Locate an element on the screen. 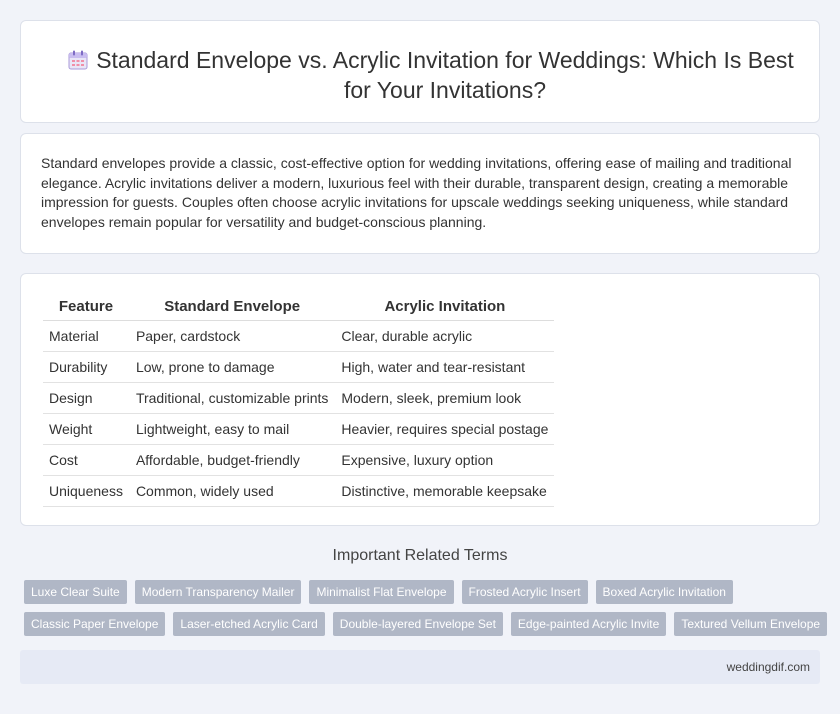 The image size is (840, 714). table-cell: Affordable, budget-friendly is located at coordinates (232, 460).